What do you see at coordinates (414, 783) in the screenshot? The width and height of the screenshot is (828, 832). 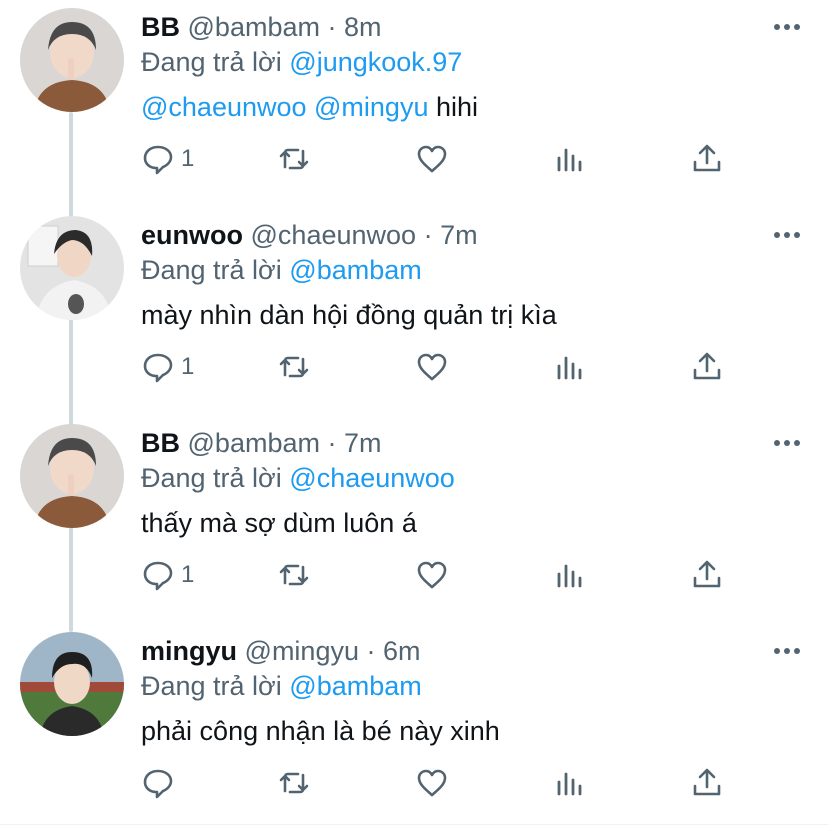 I see `tweet-actions` at bounding box center [414, 783].